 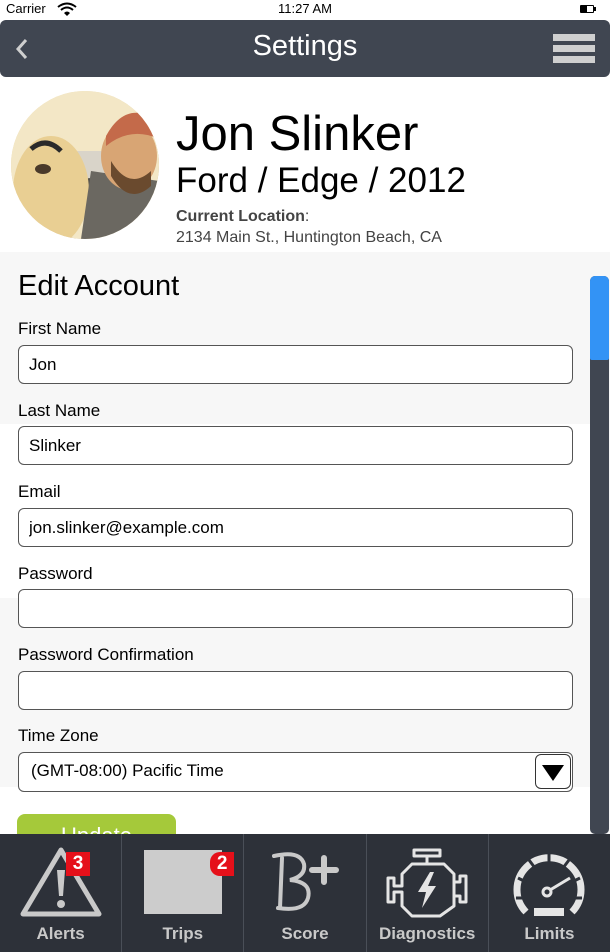 What do you see at coordinates (574, 49) in the screenshot?
I see `hamburger-menu-icon` at bounding box center [574, 49].